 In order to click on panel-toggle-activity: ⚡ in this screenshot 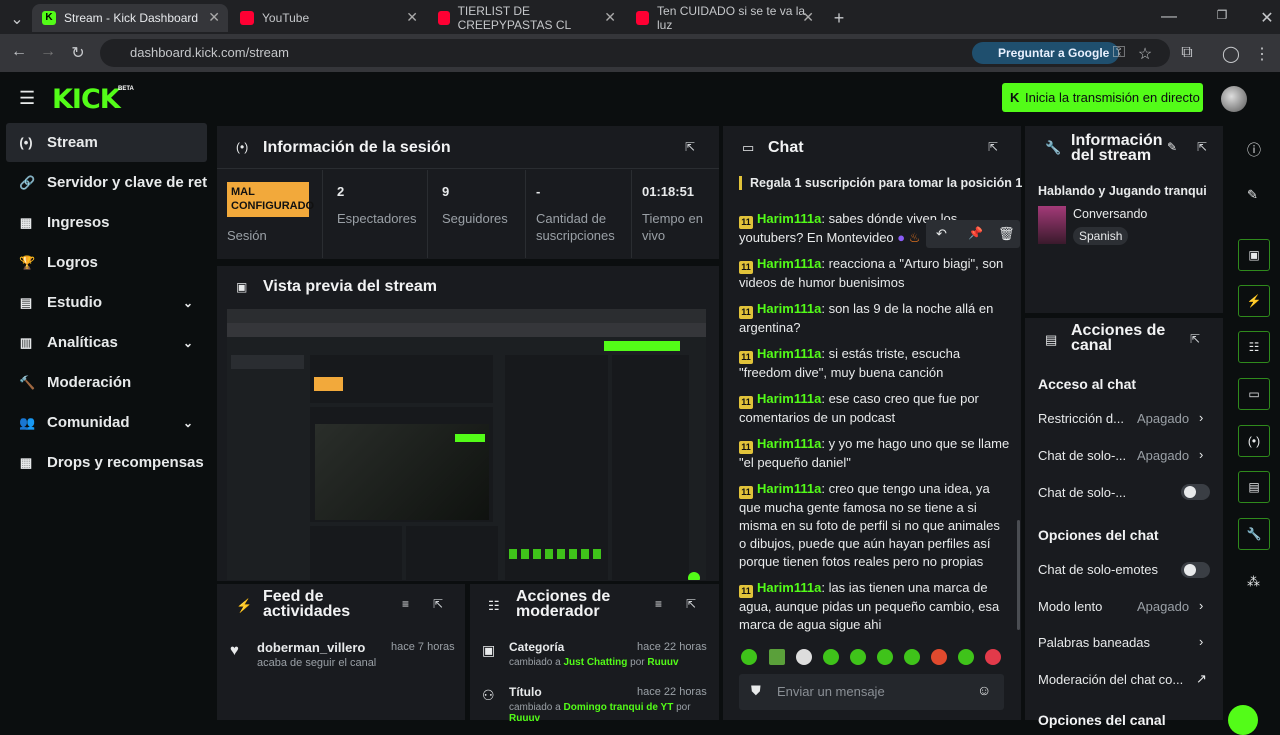, I will do `click(1254, 301)`.